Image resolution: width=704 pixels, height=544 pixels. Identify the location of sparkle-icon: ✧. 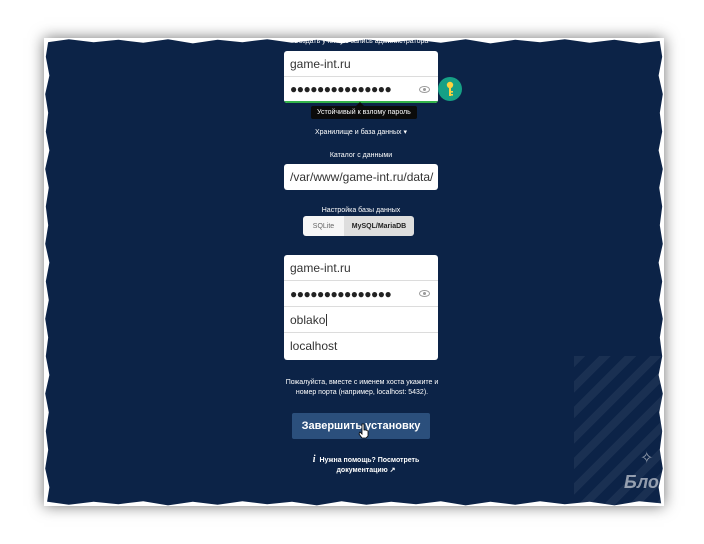
(647, 458).